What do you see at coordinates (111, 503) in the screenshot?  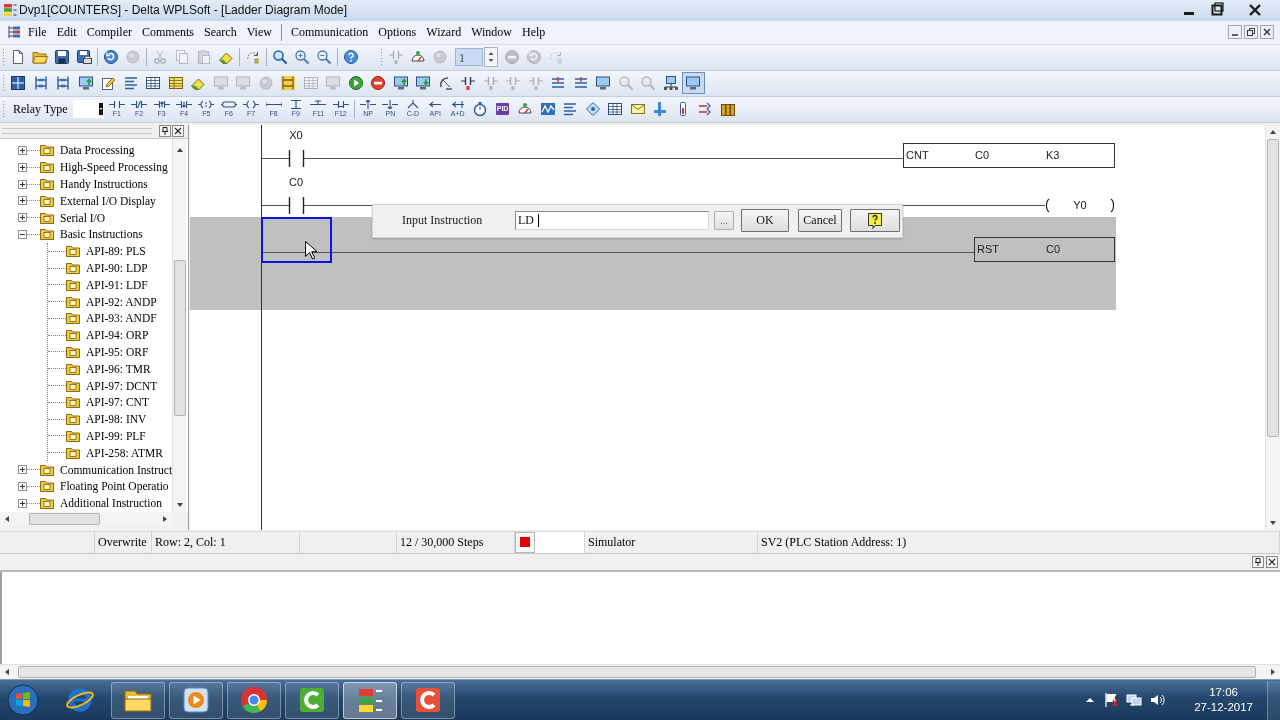 I see `tree-item: Additional Instruction` at bounding box center [111, 503].